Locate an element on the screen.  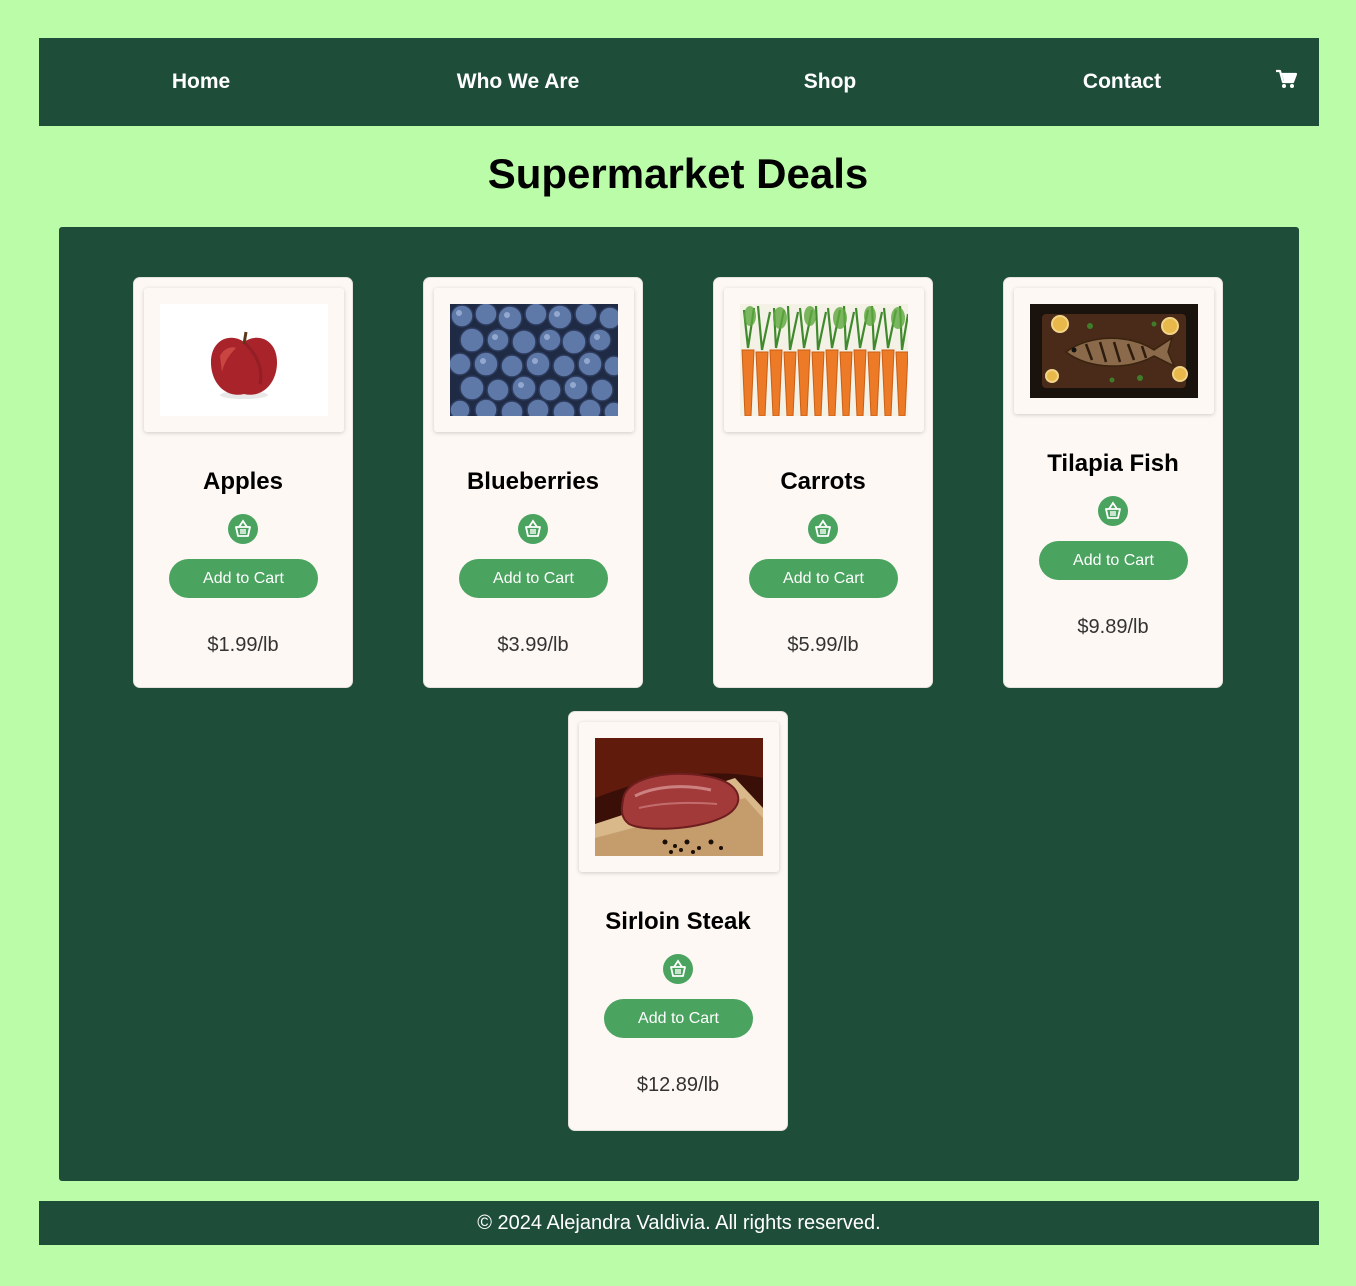
blueberries-image is located at coordinates (534, 360).